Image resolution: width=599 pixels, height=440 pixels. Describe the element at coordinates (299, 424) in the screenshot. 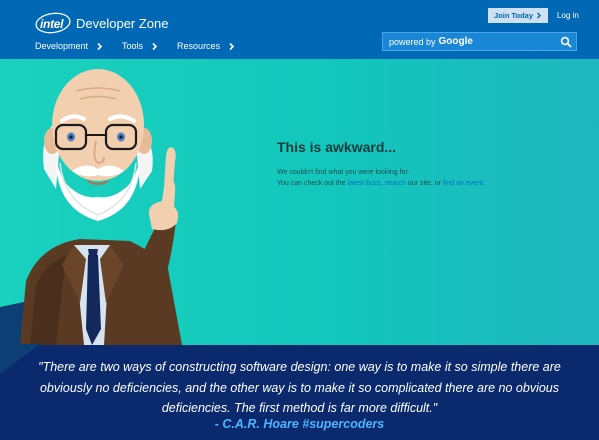

I see `quote-attribution: - C.A.R. Hoare #supercoders` at that location.